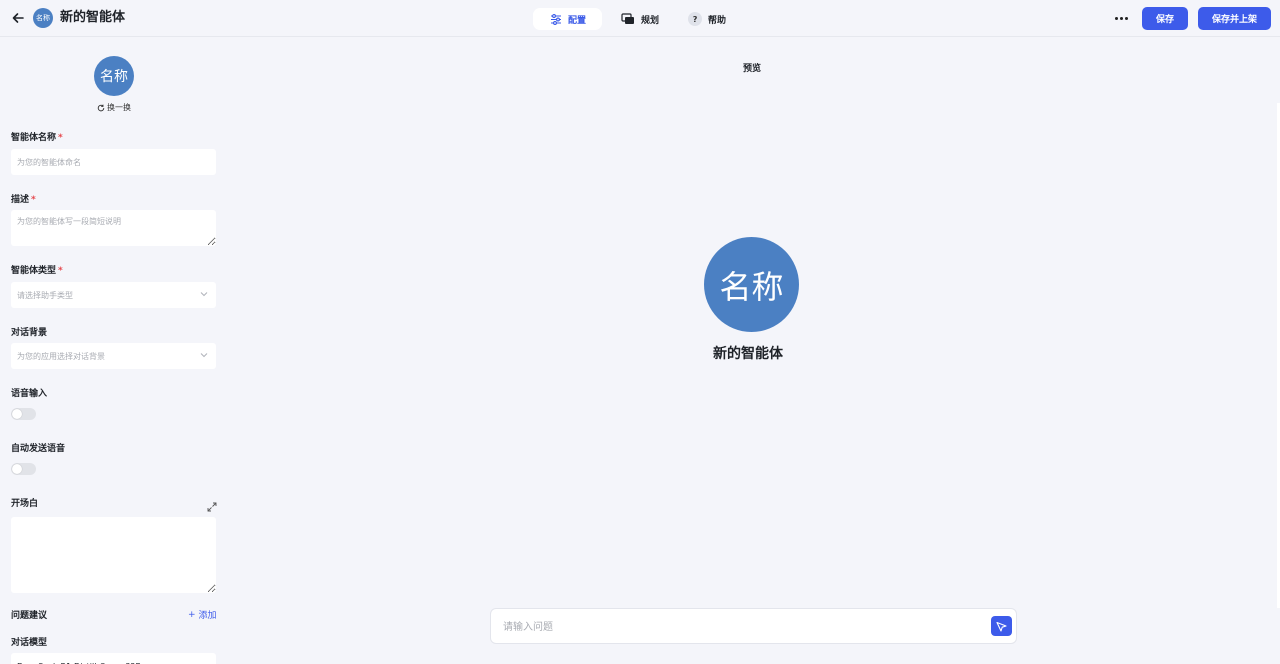 The image size is (1280, 664). What do you see at coordinates (23, 469) in the screenshot?
I see `auto-send-voice-toggle` at bounding box center [23, 469].